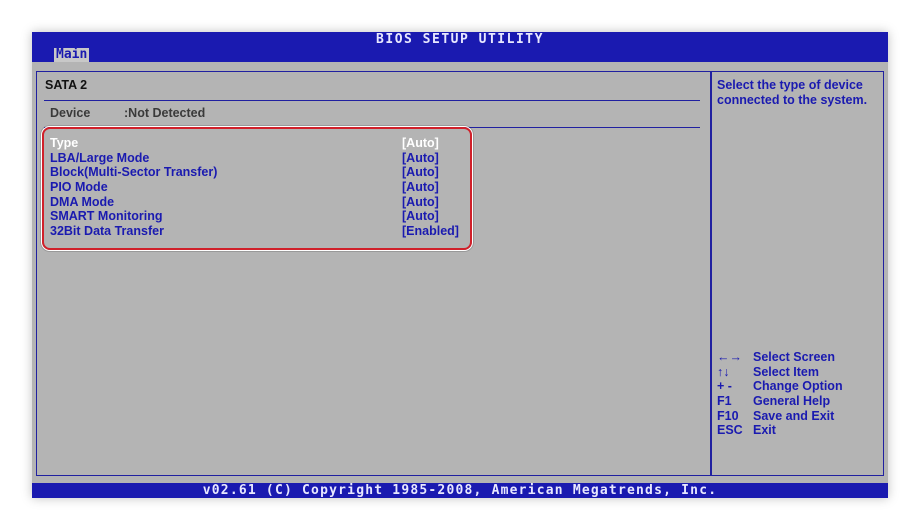 The width and height of the screenshot is (920, 530). Describe the element at coordinates (764, 430) in the screenshot. I see `key-description: Exit` at that location.